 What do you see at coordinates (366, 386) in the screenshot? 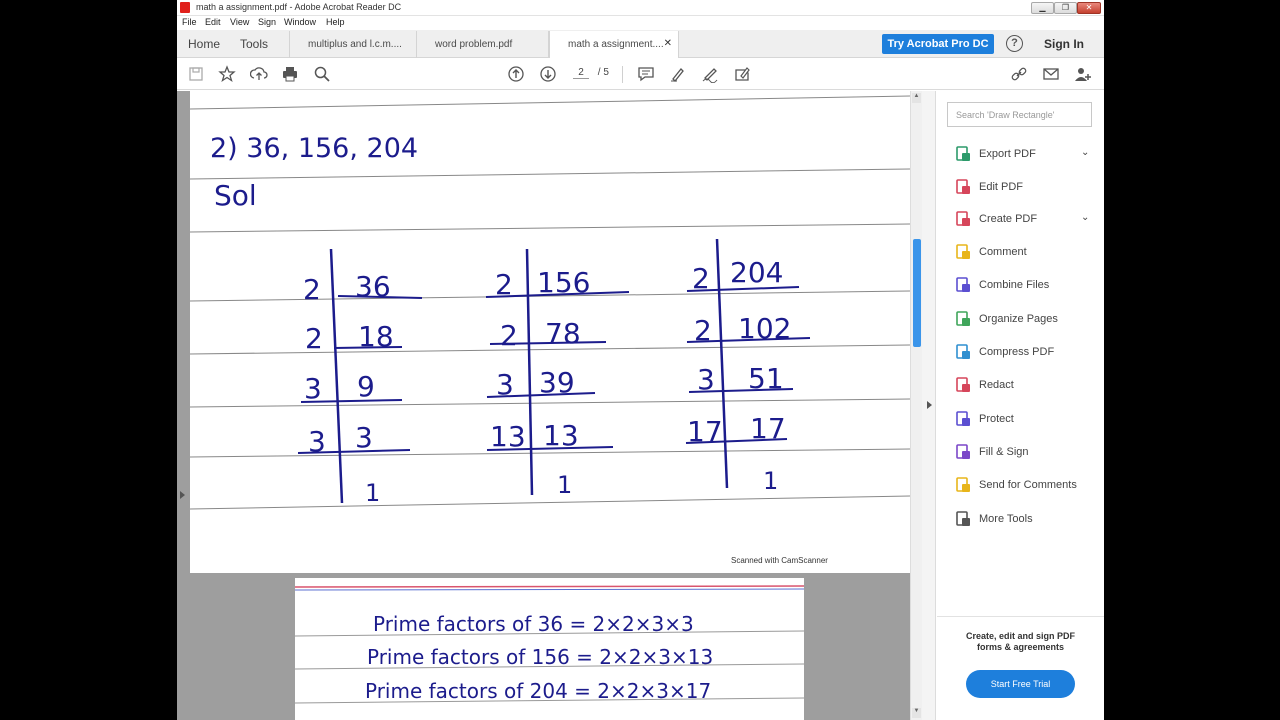
I see `dividend-cell: 9` at bounding box center [366, 386].